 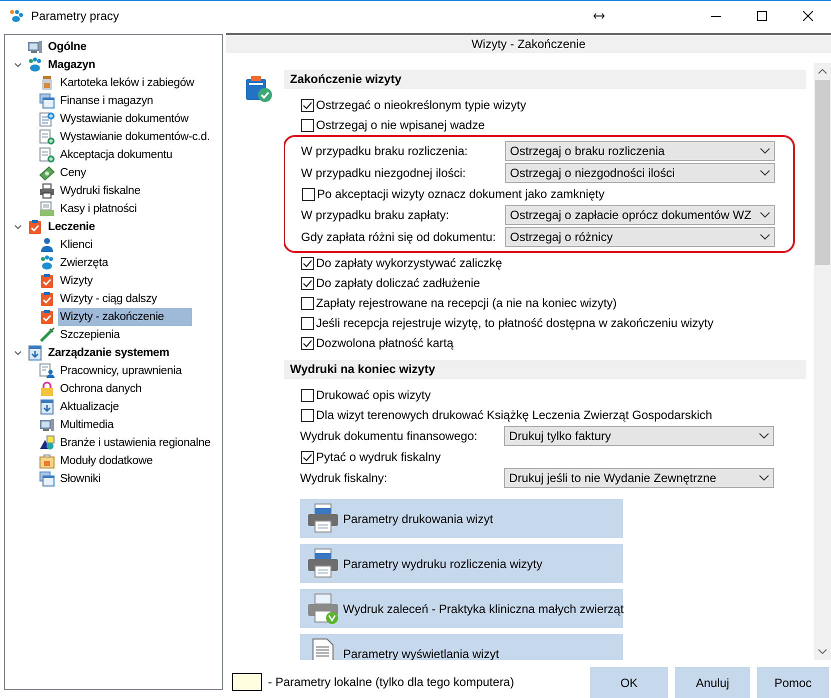 What do you see at coordinates (629, 682) in the screenshot?
I see `dialog-button: OK` at bounding box center [629, 682].